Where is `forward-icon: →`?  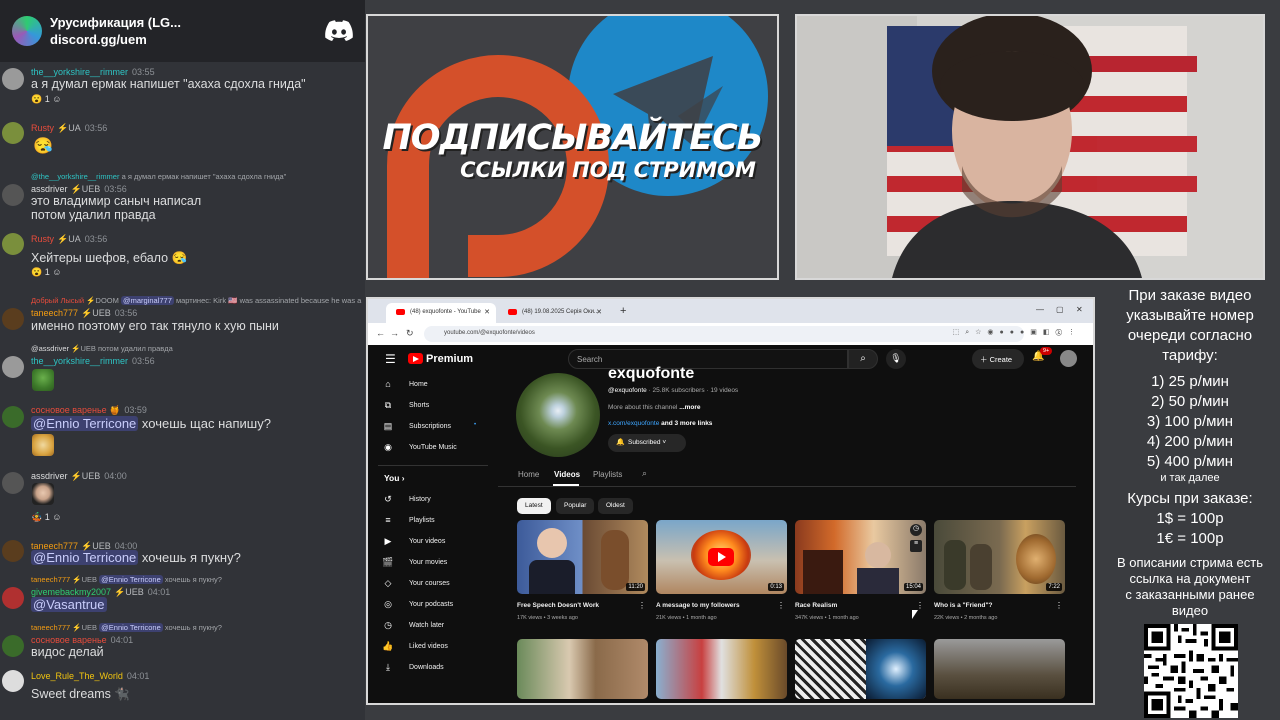
forward-icon: → is located at coordinates (394, 333).